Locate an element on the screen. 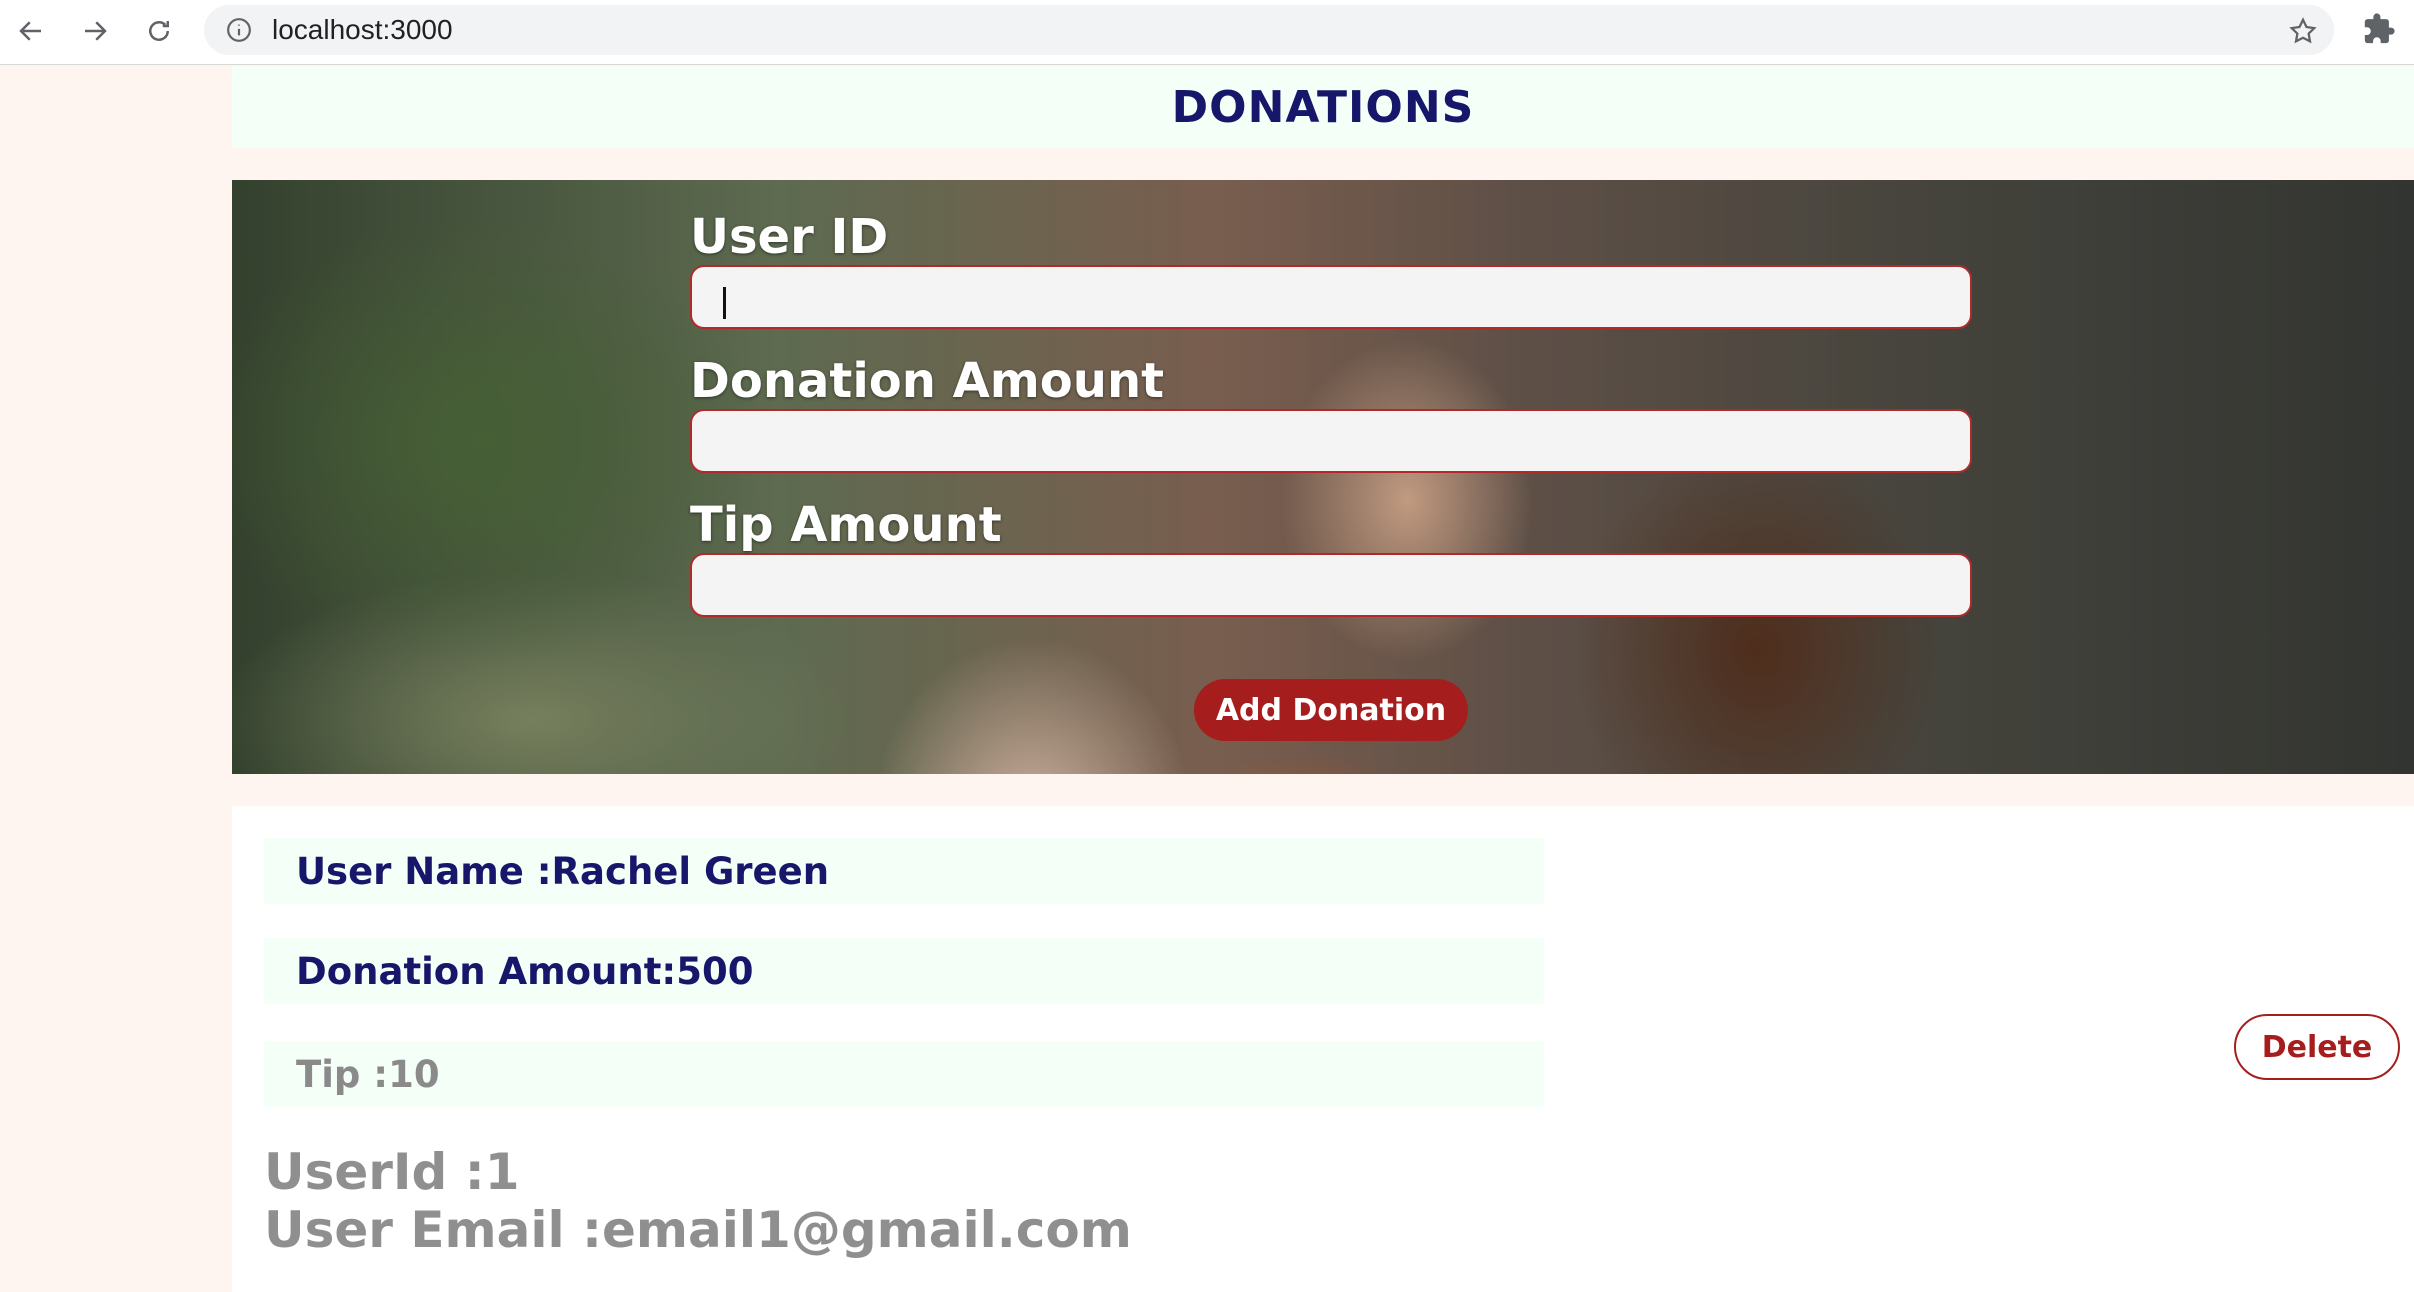 The width and height of the screenshot is (2414, 1292). back-arrow-icon is located at coordinates (31, 31).